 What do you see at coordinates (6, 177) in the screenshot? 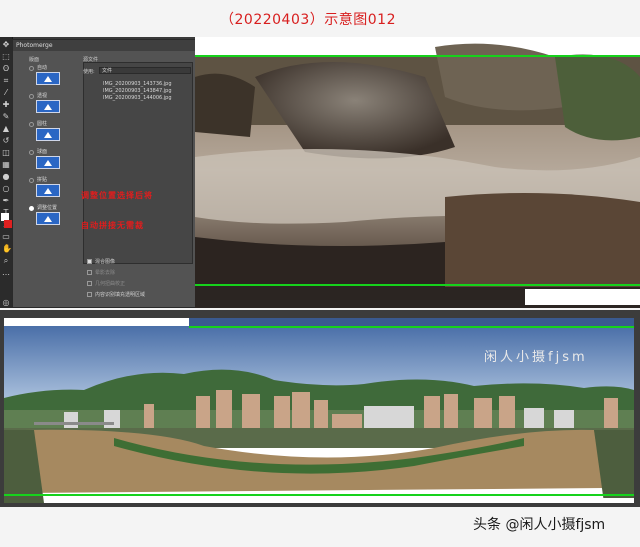
I see `blur-tool-icon: ●` at bounding box center [6, 177].